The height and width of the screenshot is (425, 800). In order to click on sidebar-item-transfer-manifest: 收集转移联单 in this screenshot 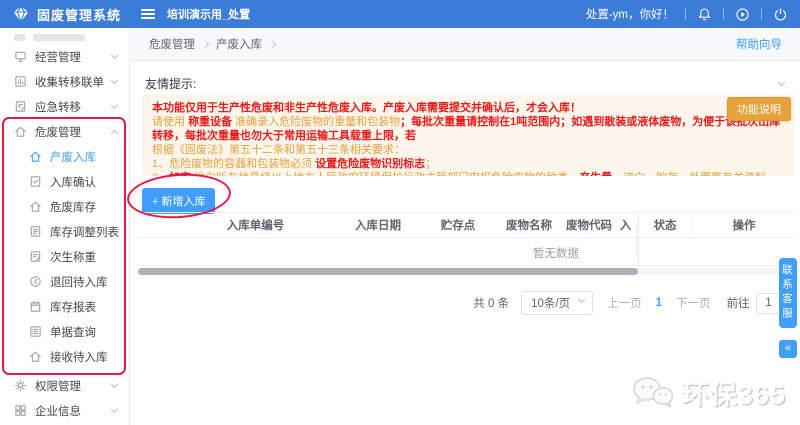, I will do `click(64, 81)`.